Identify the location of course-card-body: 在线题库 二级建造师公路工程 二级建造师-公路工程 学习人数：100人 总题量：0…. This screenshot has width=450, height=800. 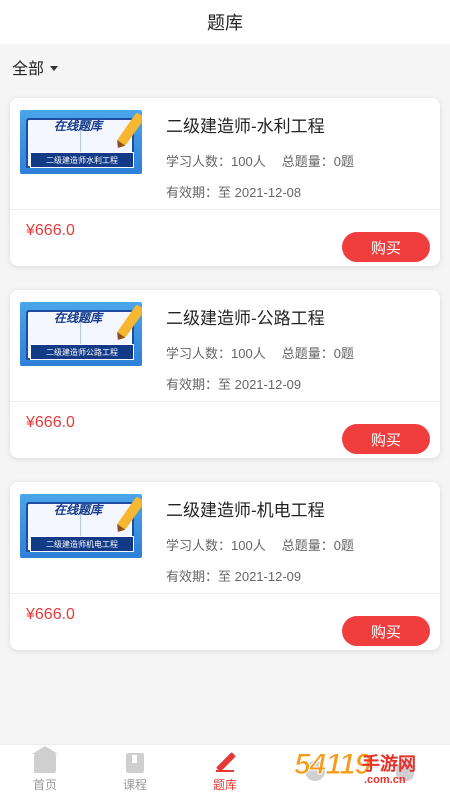
(225, 346).